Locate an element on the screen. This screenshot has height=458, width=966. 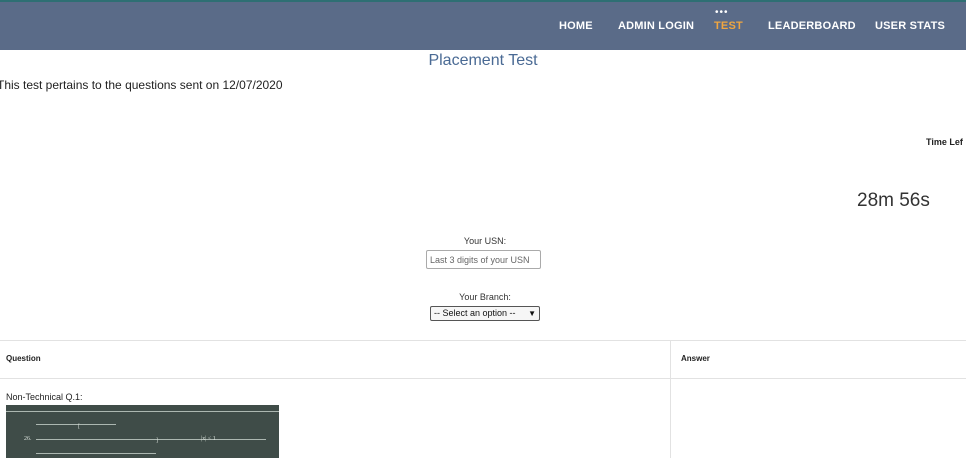
branch-label: Your Branch: is located at coordinates (485, 297).